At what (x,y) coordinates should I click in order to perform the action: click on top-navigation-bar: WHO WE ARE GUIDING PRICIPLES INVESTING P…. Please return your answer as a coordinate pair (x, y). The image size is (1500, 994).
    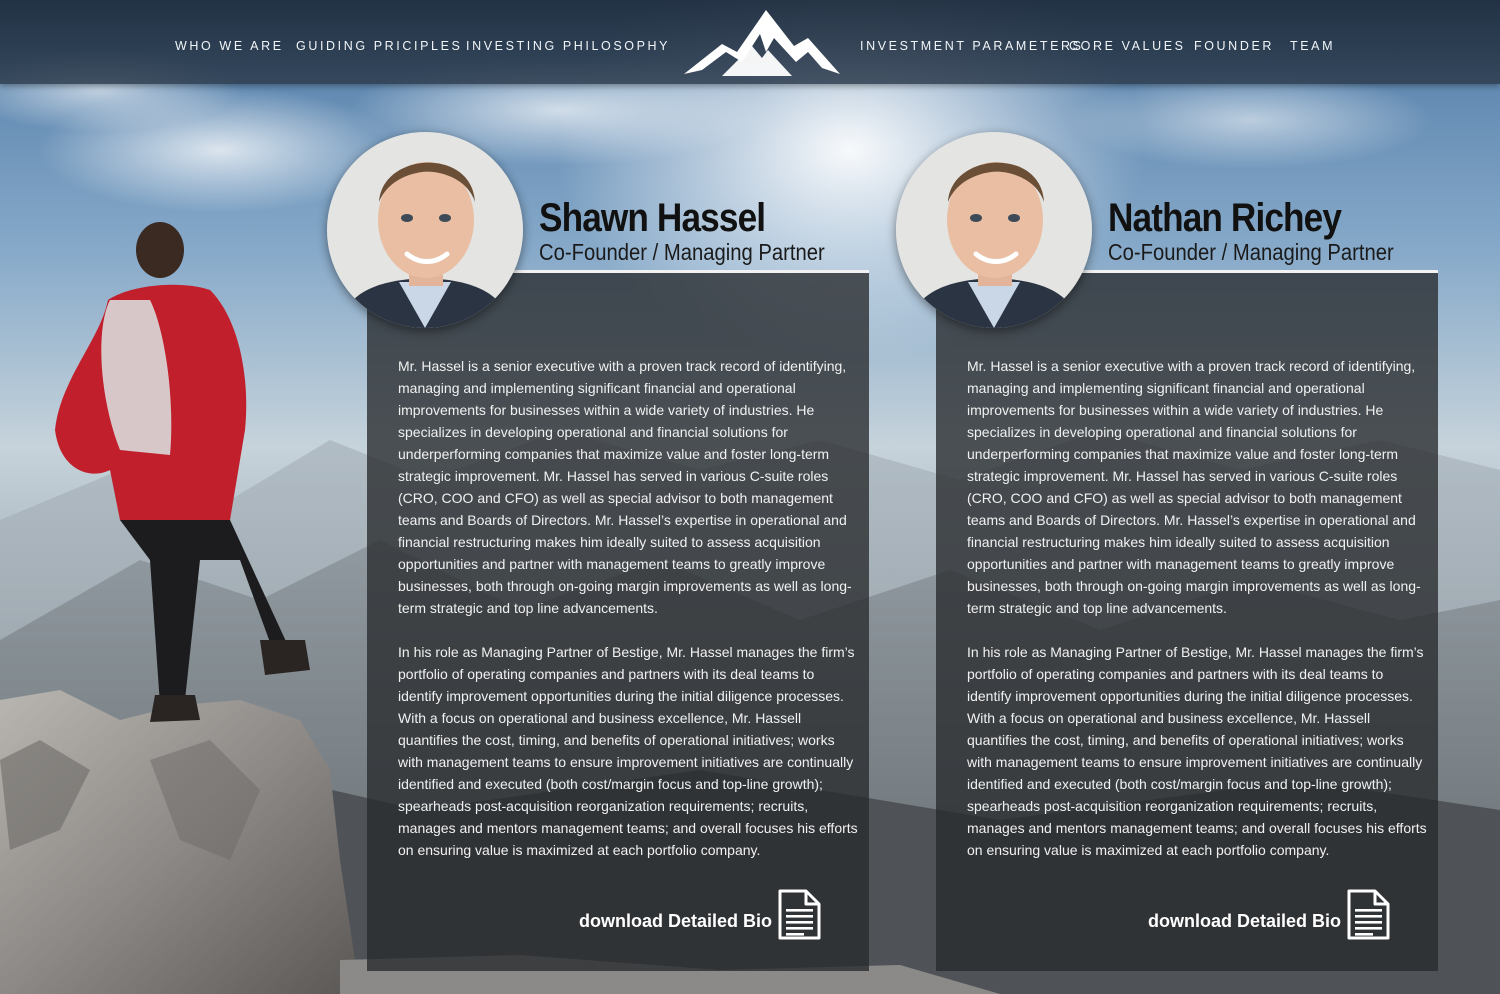
    Looking at the image, I should click on (750, 42).